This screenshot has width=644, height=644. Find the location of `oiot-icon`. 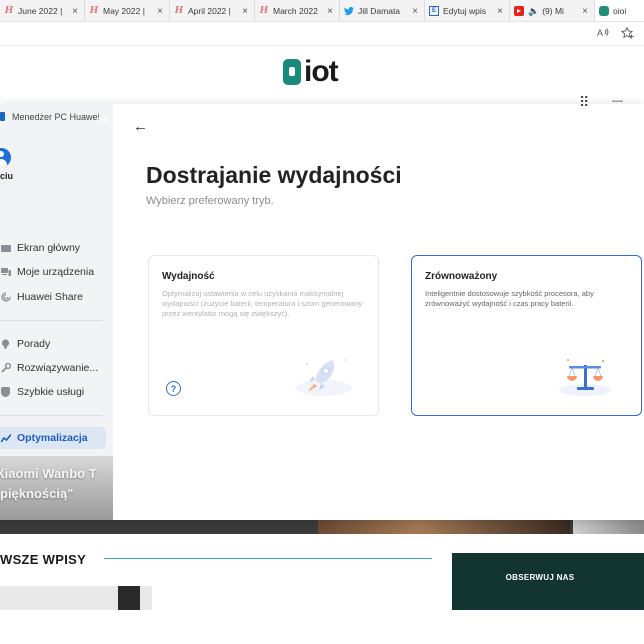

oiot-icon is located at coordinates (604, 11).